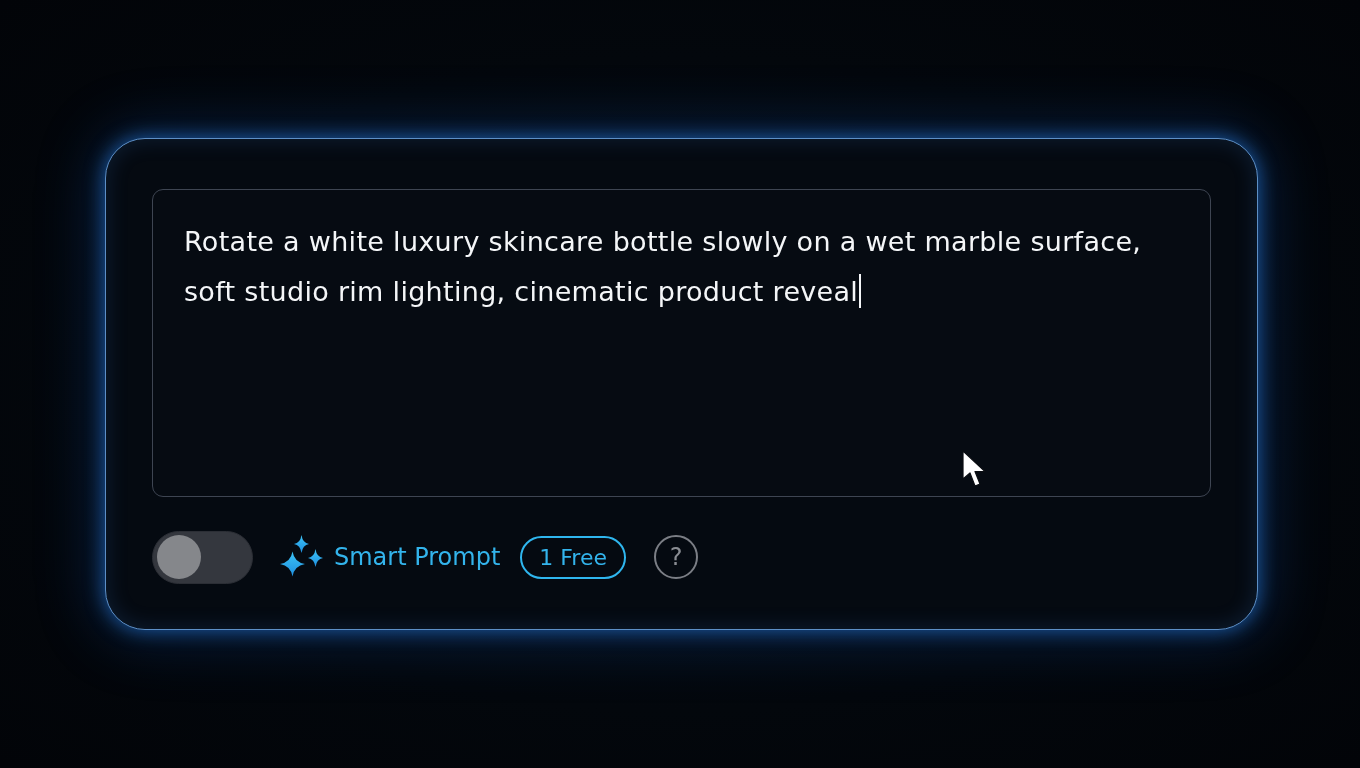 The height and width of the screenshot is (768, 1360). What do you see at coordinates (301, 557) in the screenshot?
I see `sparkle-icon` at bounding box center [301, 557].